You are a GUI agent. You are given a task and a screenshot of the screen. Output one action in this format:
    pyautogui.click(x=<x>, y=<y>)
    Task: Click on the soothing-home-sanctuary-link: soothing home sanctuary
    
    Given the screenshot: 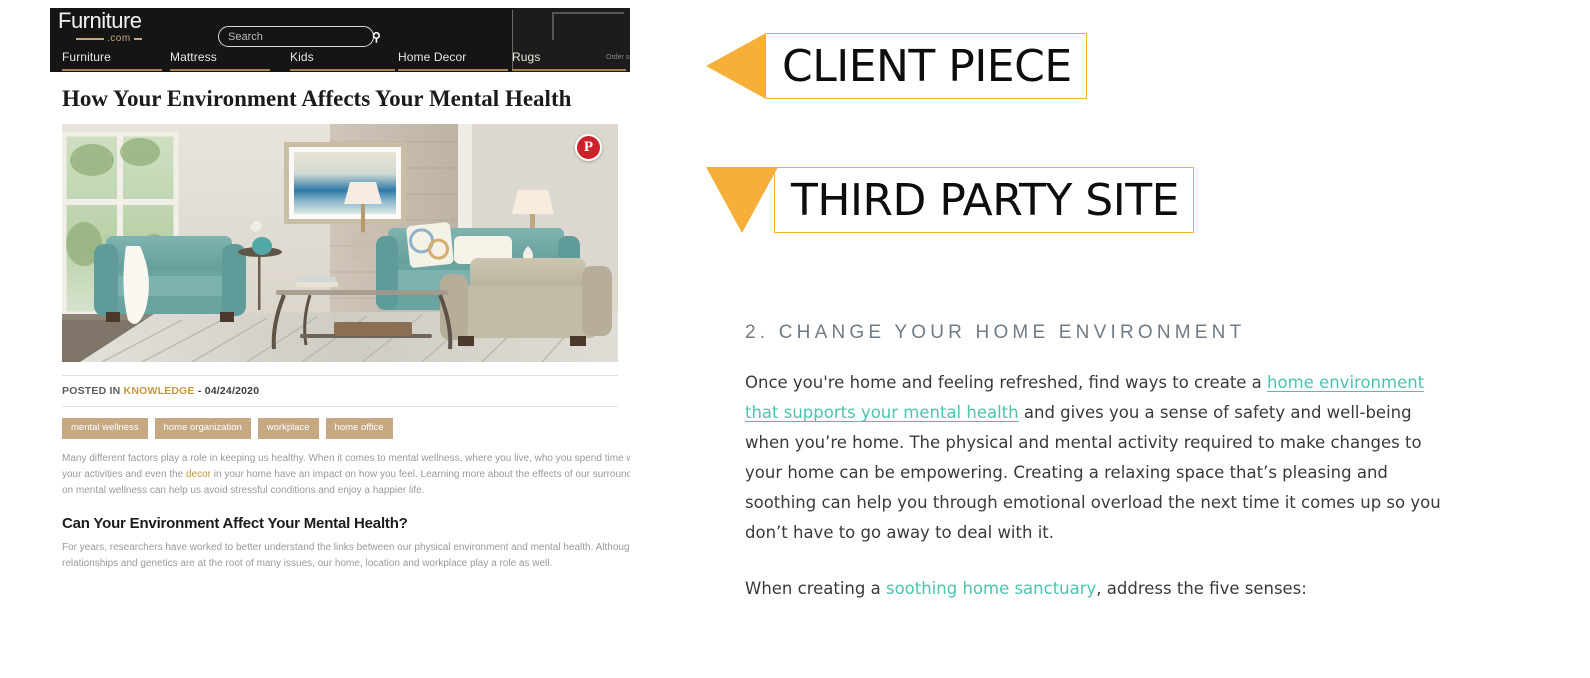 What is the action you would take?
    pyautogui.click(x=991, y=588)
    